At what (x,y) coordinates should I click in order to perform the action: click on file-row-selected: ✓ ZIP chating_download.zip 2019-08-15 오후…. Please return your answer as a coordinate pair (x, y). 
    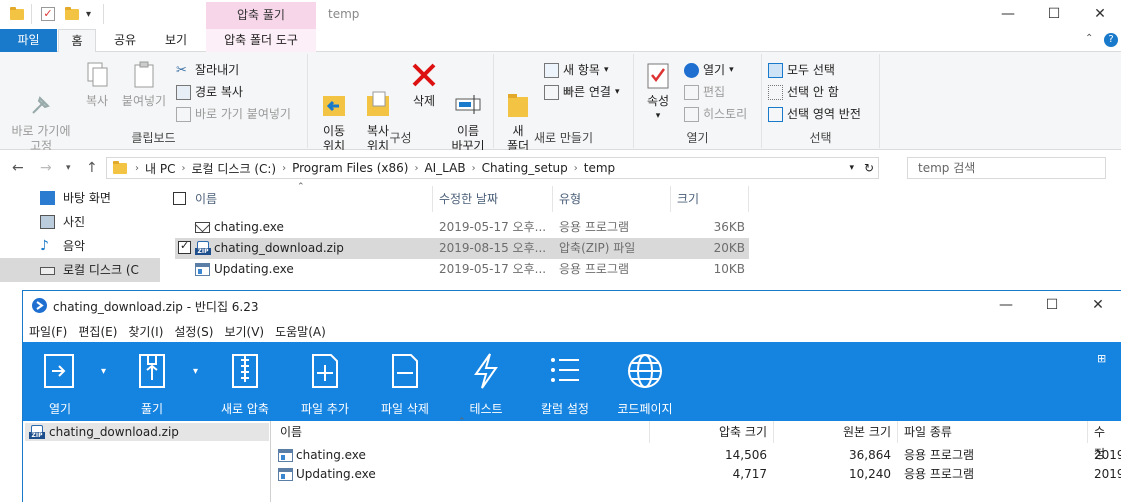
    Looking at the image, I should click on (462, 248).